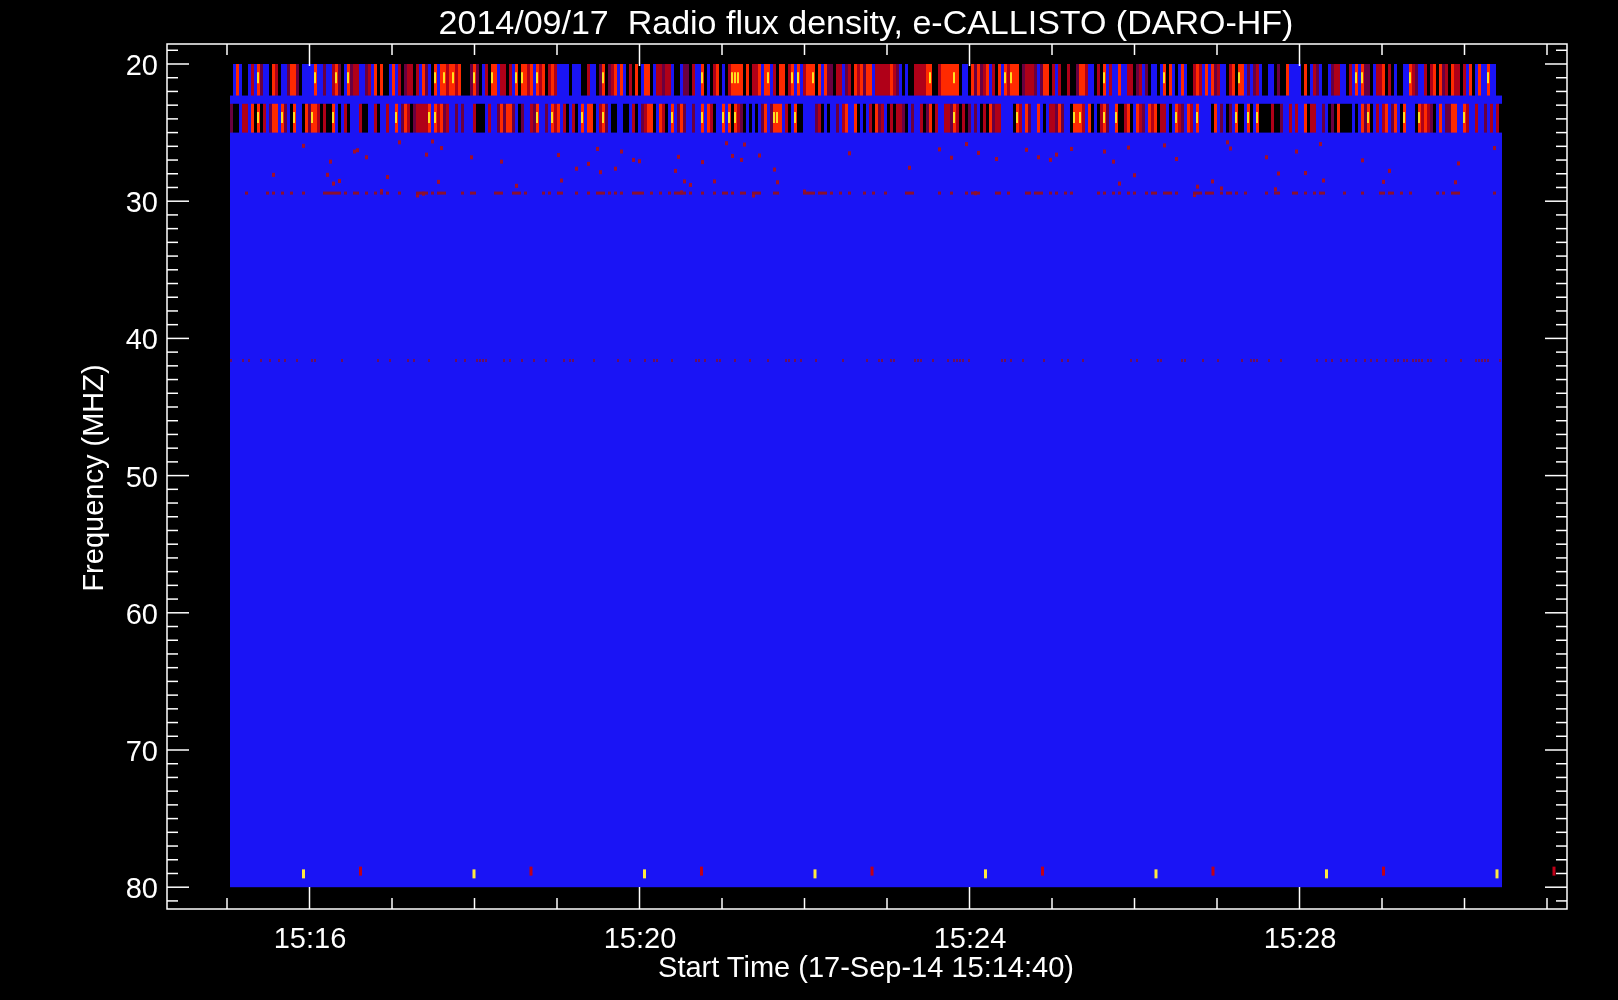  What do you see at coordinates (141, 65) in the screenshot?
I see `y-axis-tick-label: 20` at bounding box center [141, 65].